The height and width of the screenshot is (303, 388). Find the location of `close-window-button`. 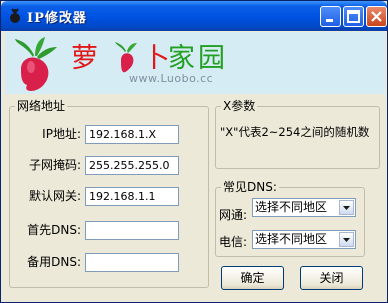

close-window-button is located at coordinates (376, 16).